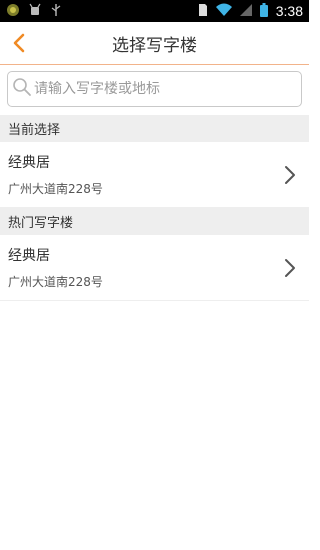  I want to click on search-bar, so click(154, 90).